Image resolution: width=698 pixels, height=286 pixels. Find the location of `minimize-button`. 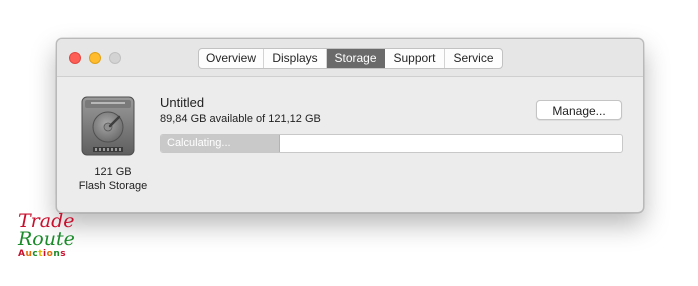

minimize-button is located at coordinates (95, 58).